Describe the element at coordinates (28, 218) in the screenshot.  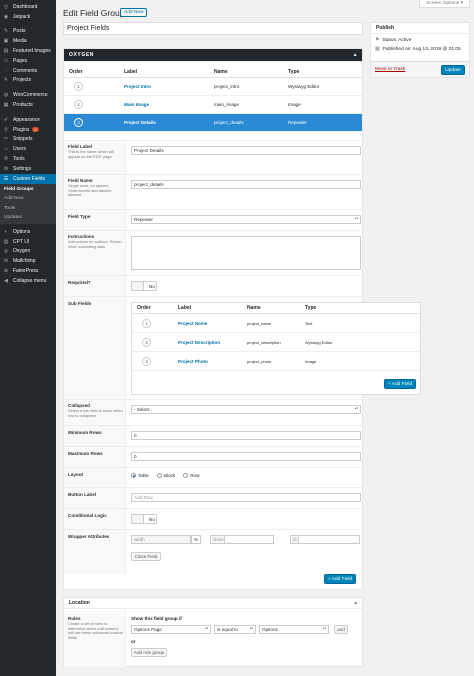
I see `submenu-updates: Updates` at that location.